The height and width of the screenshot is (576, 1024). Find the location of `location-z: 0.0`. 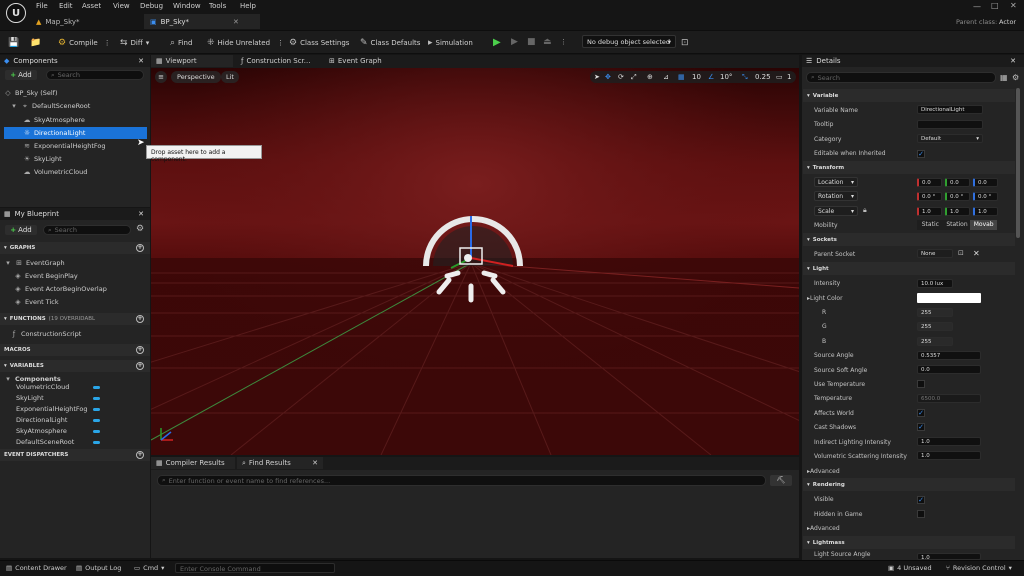

location-z: 0.0 is located at coordinates (985, 182).